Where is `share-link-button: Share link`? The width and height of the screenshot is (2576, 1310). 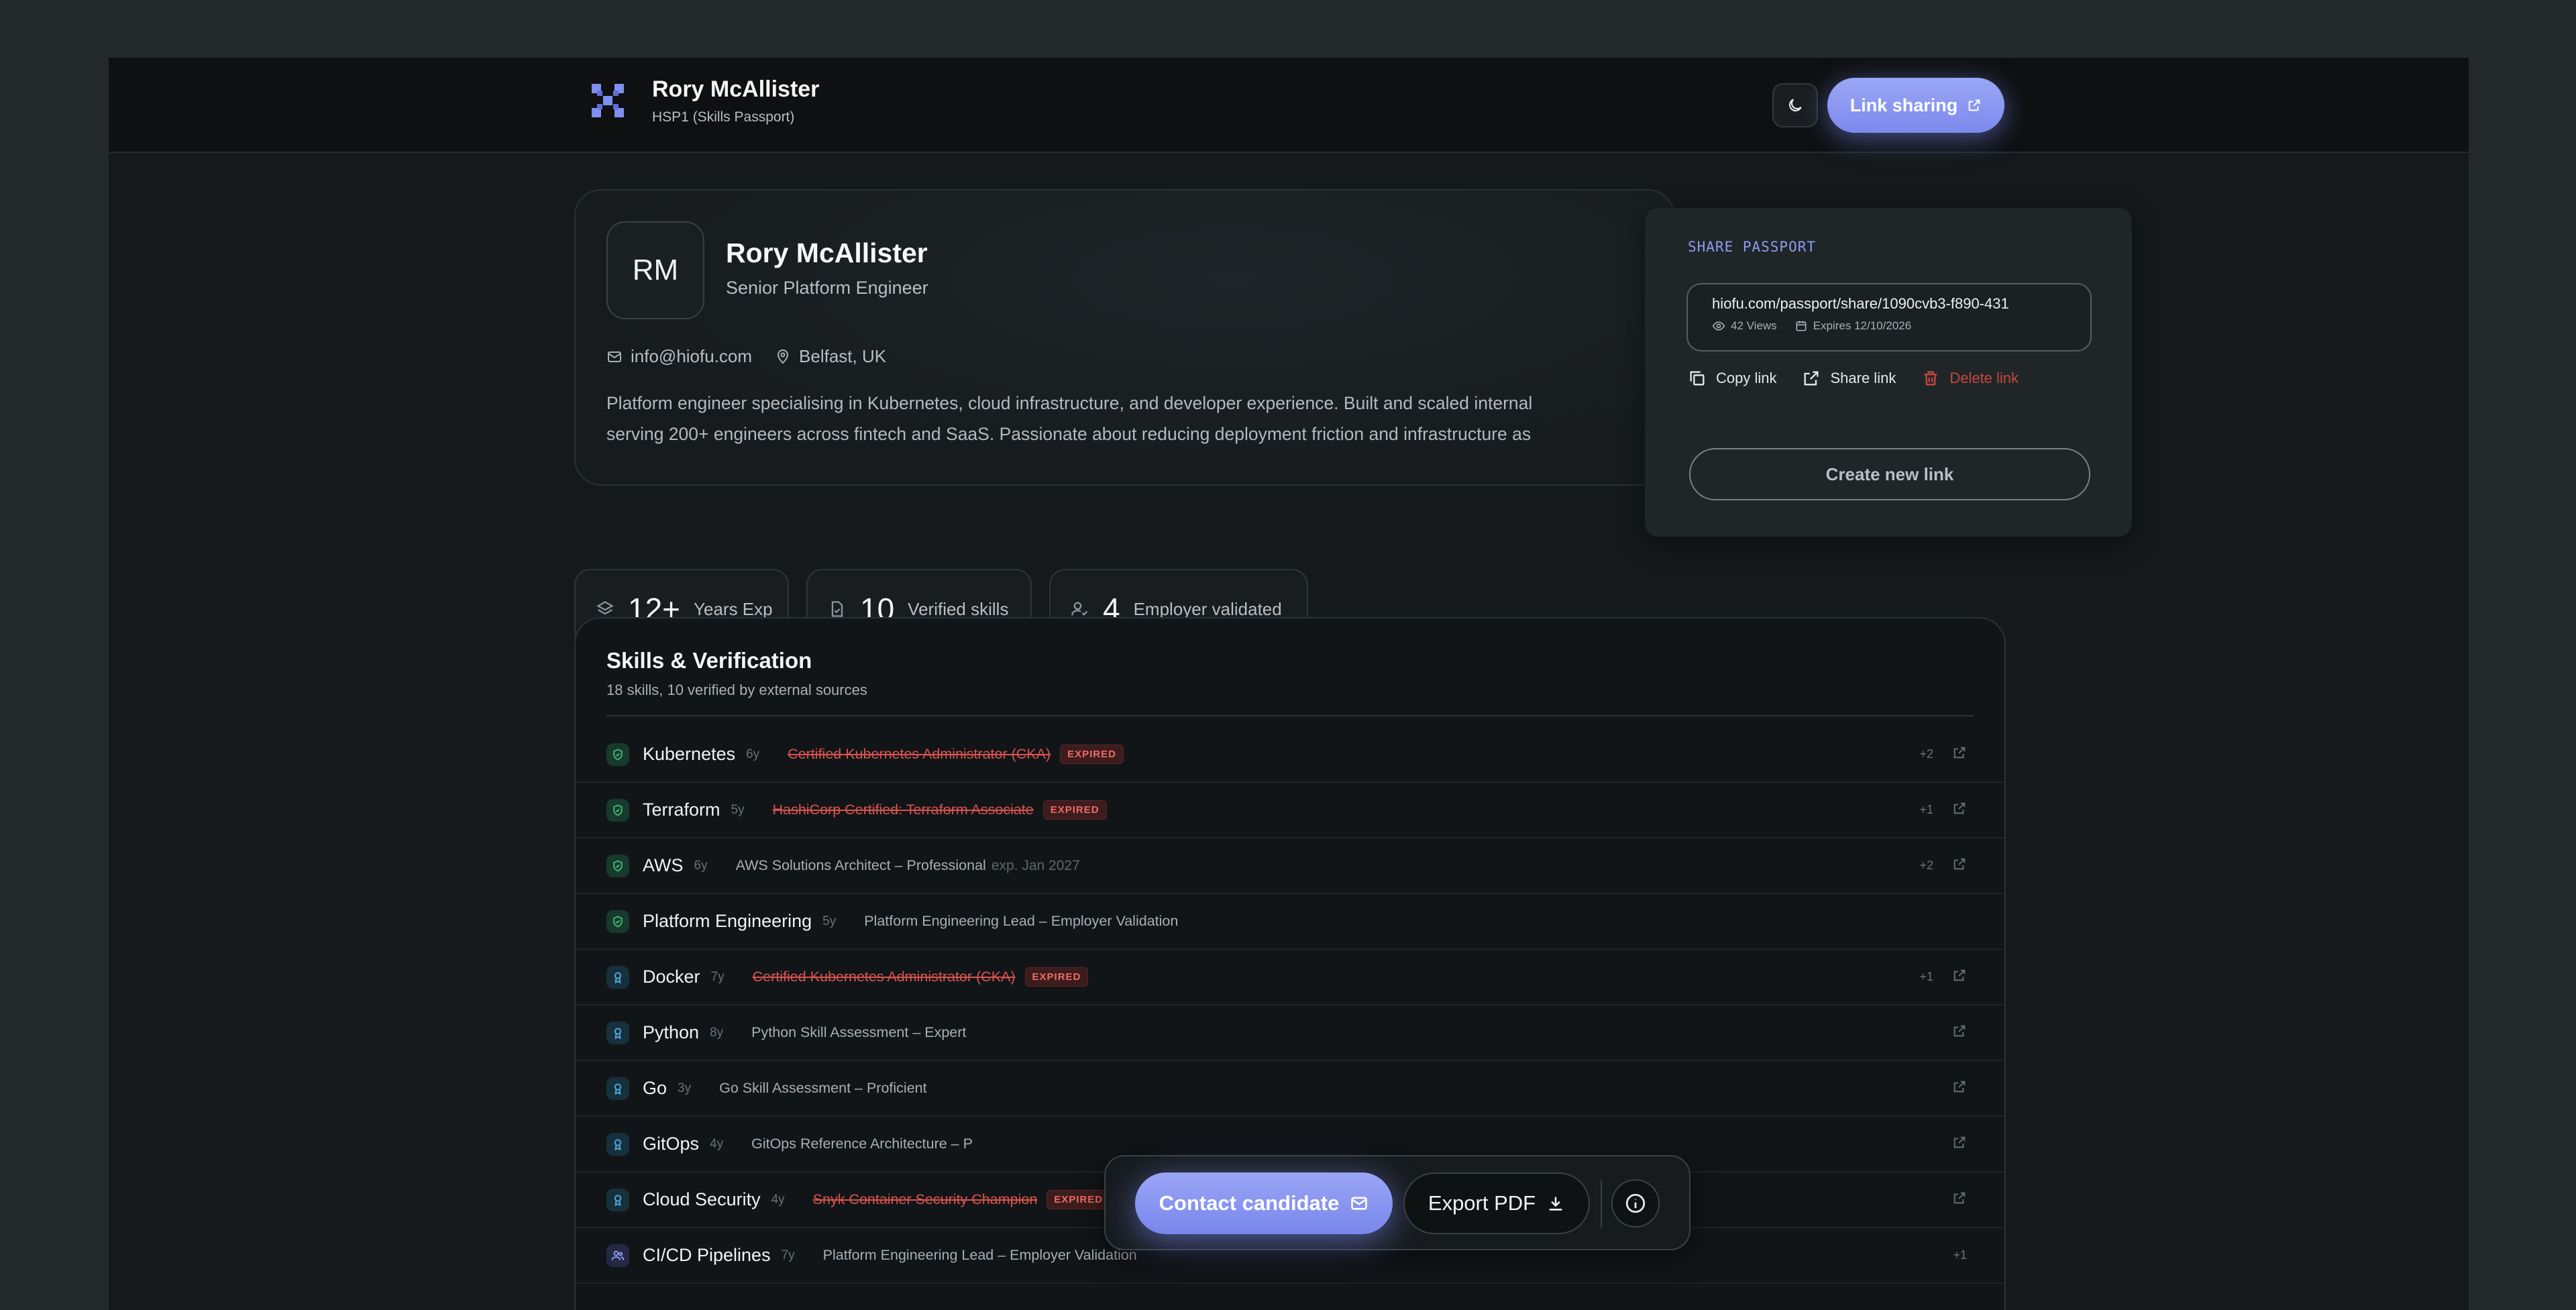 share-link-button: Share link is located at coordinates (1849, 378).